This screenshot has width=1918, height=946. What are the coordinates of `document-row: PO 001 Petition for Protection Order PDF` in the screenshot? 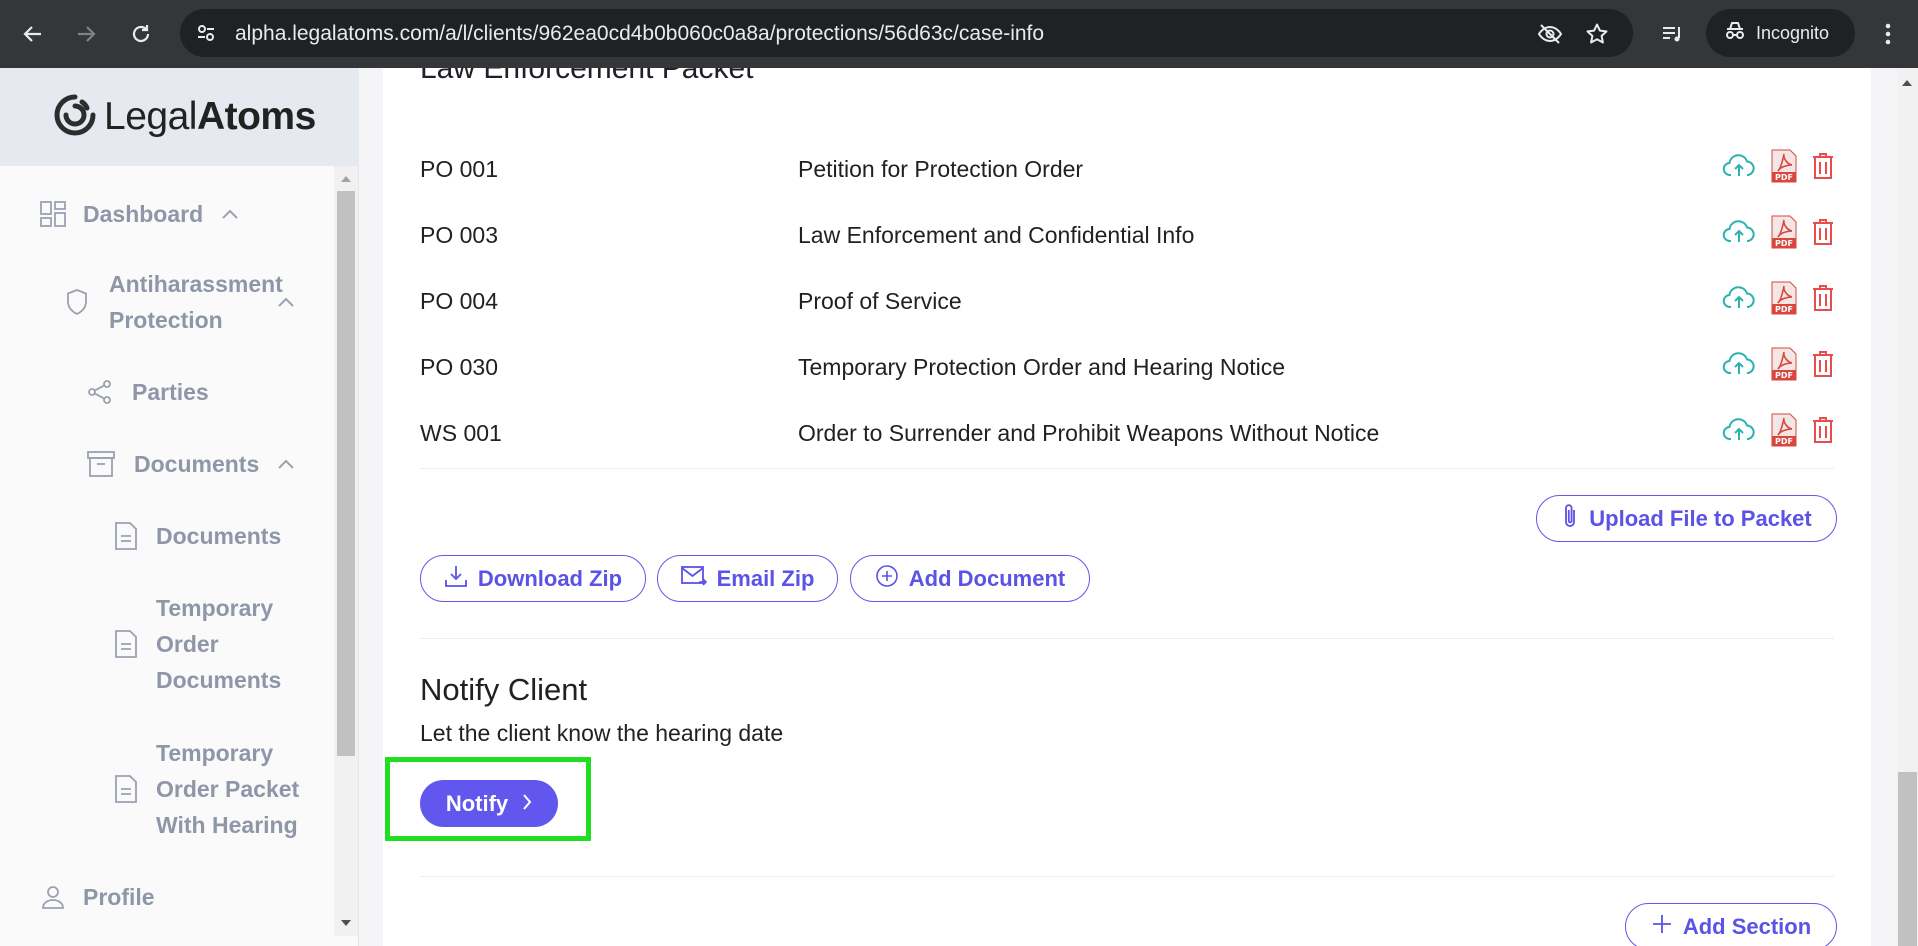 It's located at (1127, 169).